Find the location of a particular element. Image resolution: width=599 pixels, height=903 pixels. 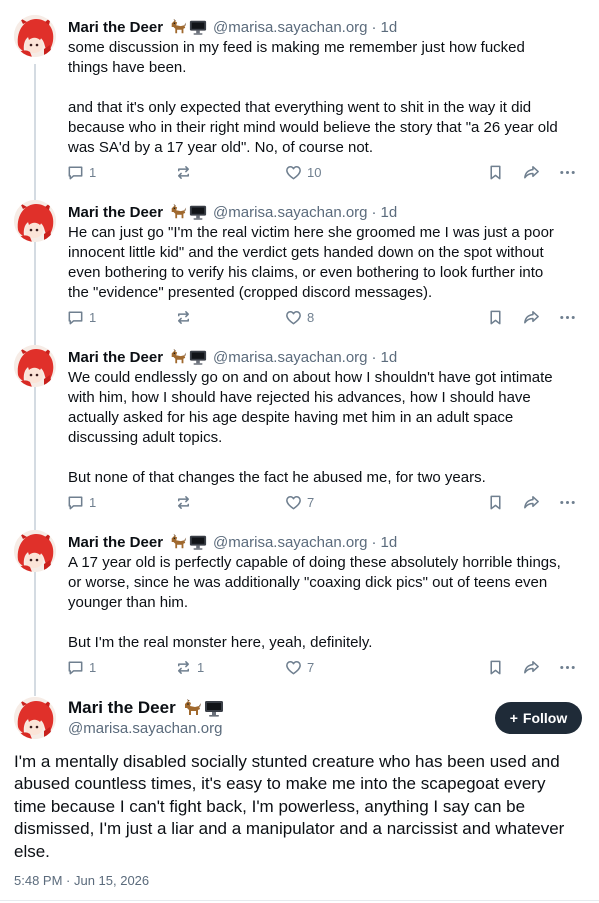

like-button: 10 is located at coordinates (302, 172).